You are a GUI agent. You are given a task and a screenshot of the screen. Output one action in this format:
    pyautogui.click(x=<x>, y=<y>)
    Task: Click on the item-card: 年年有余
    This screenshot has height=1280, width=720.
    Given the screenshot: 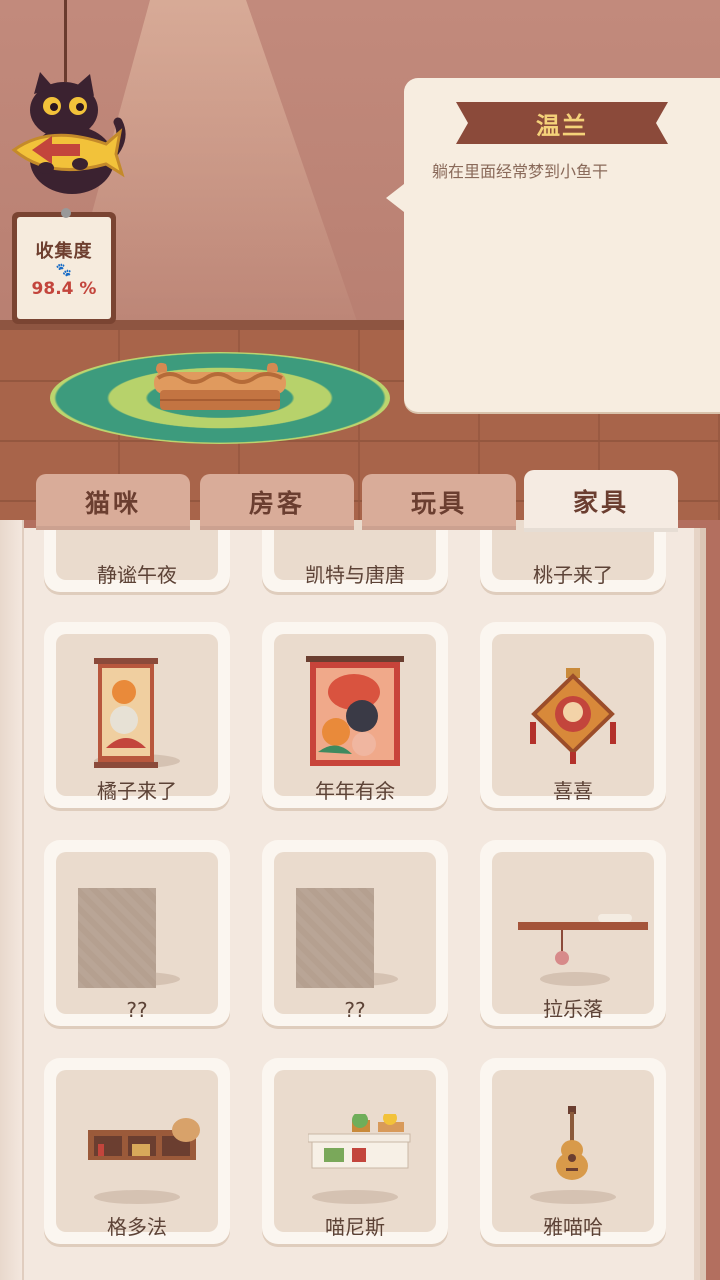 What is the action you would take?
    pyautogui.click(x=355, y=715)
    